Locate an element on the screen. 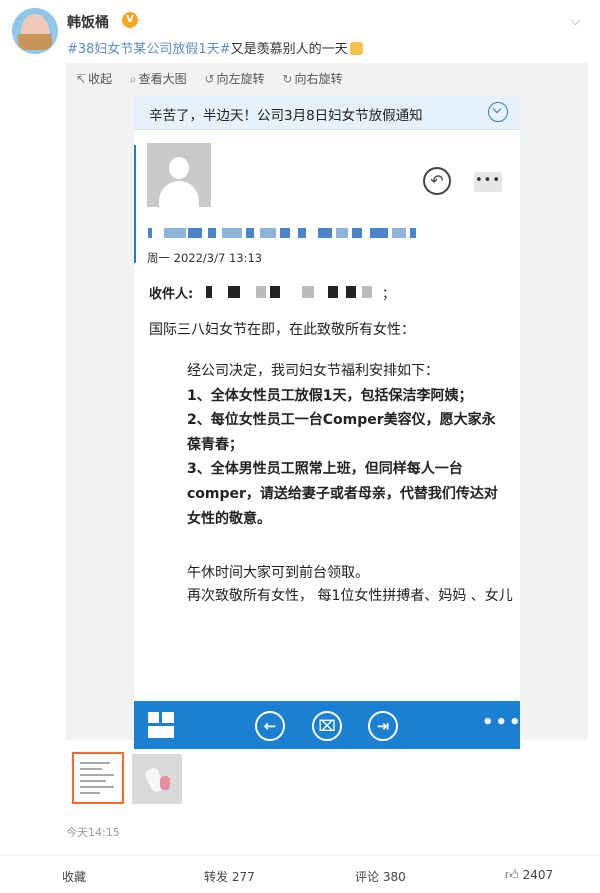 Image resolution: width=600 pixels, height=893 pixels. avatar-tub-image is located at coordinates (35, 42).